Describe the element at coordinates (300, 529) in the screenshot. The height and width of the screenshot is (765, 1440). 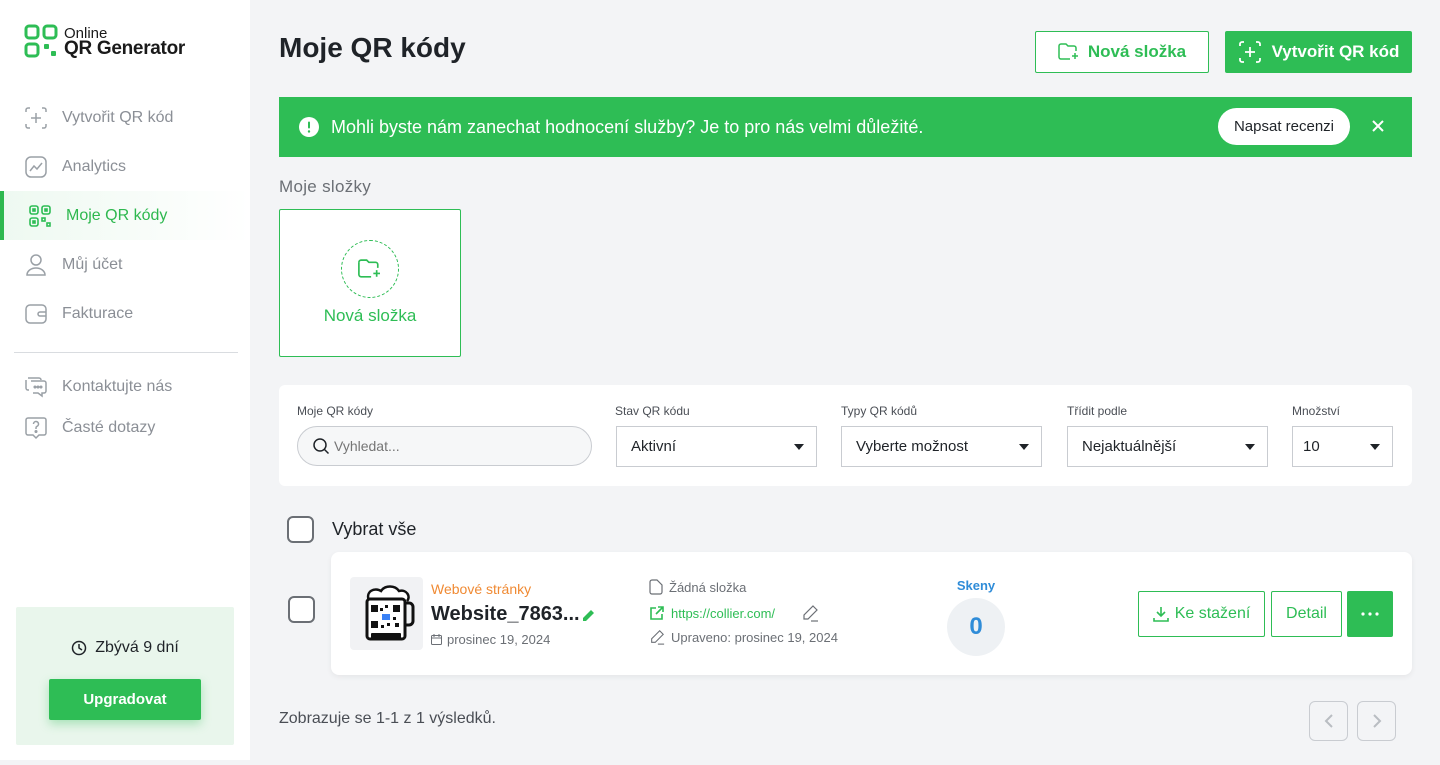
I see `select-all-checkbox` at that location.